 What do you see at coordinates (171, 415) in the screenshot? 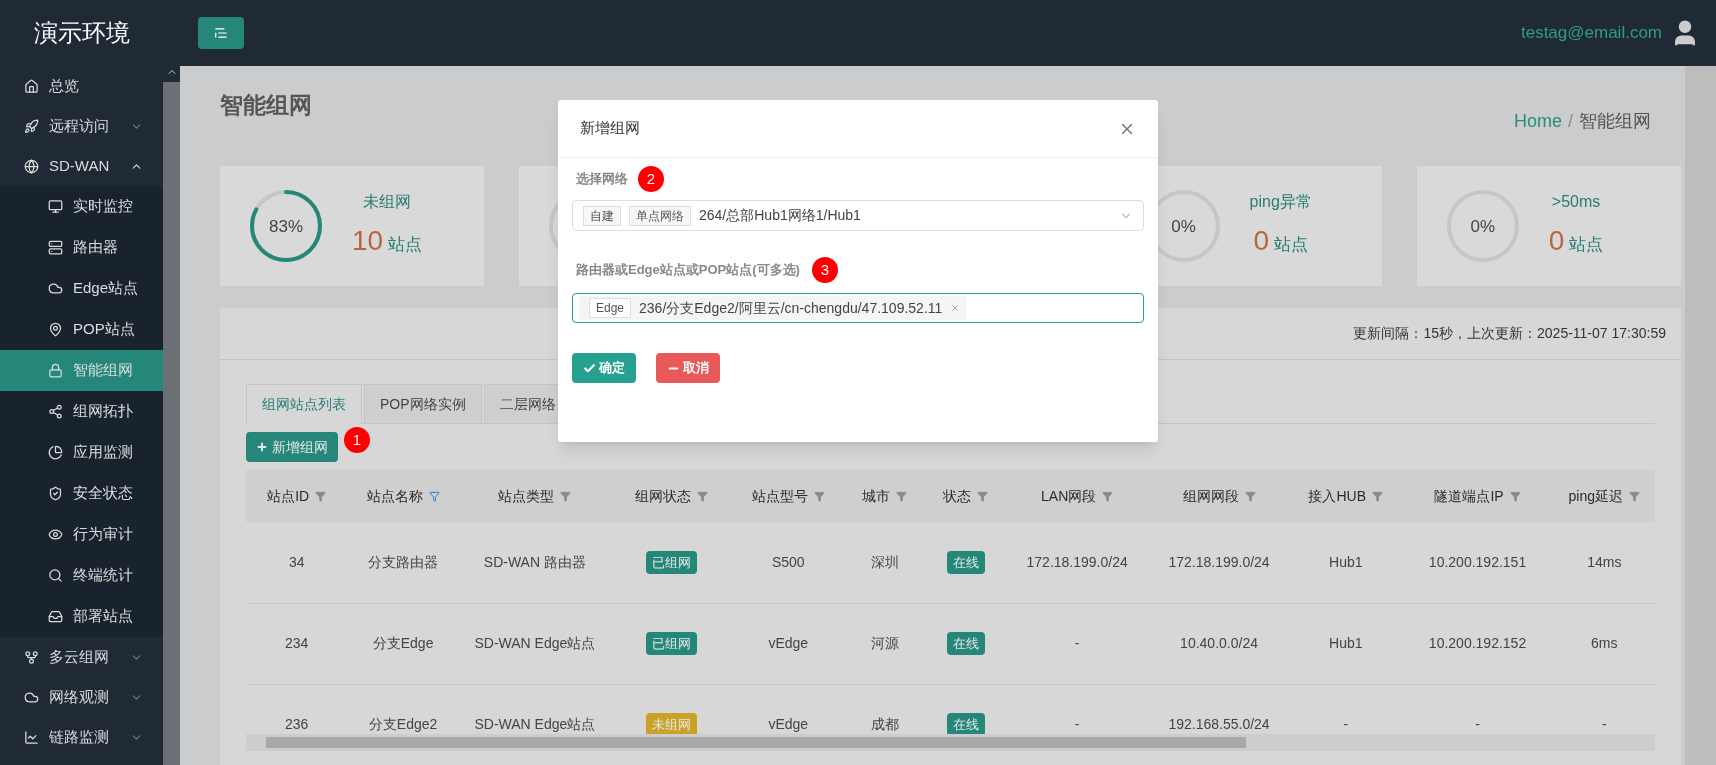
I see `sidebar-scrollbar` at bounding box center [171, 415].